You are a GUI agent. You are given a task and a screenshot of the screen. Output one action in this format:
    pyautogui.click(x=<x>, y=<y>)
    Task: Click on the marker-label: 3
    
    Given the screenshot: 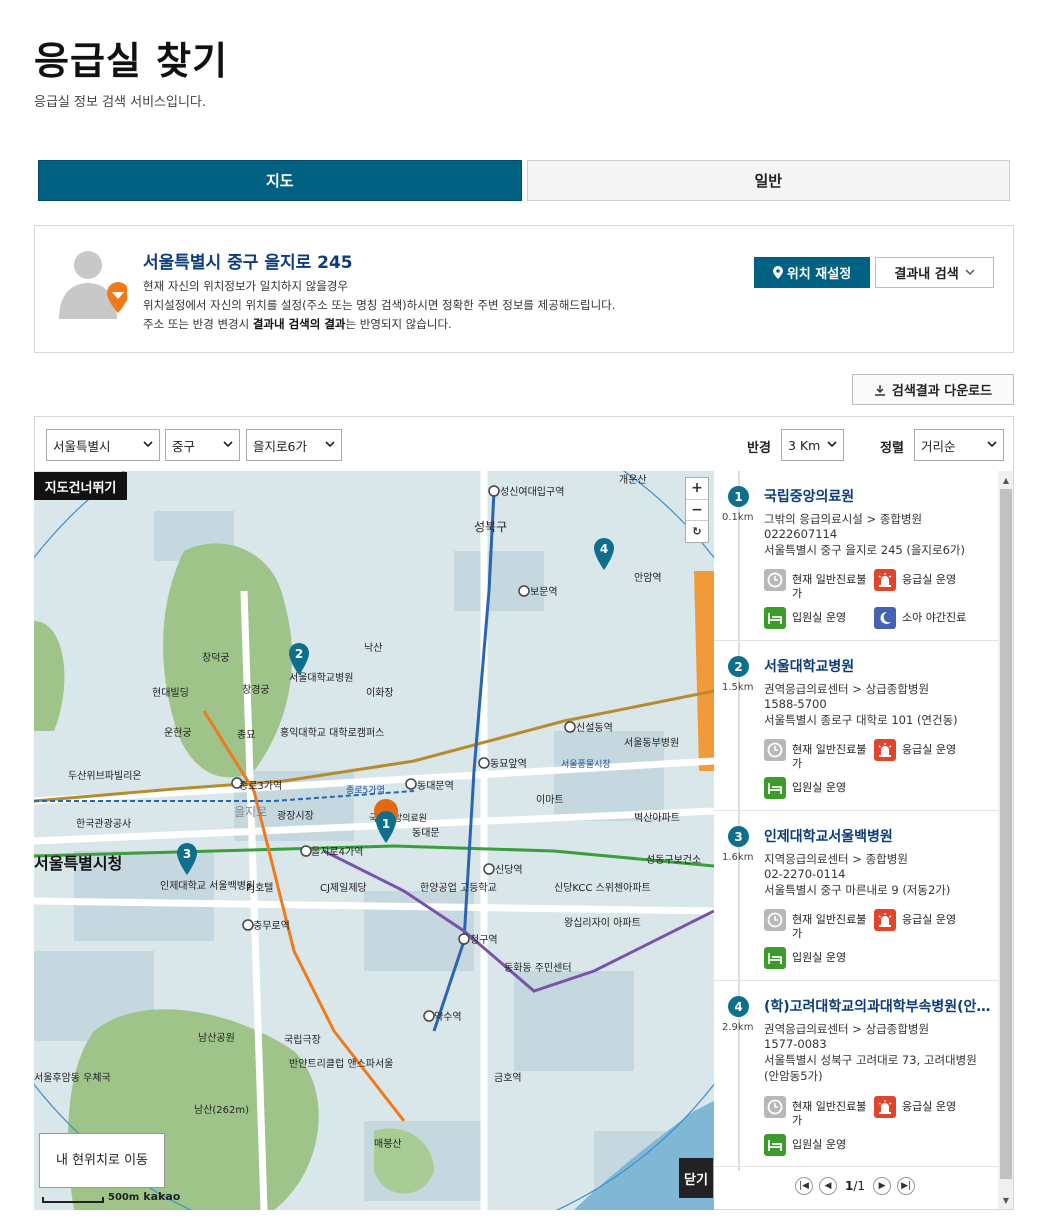 What is the action you would take?
    pyautogui.click(x=187, y=854)
    